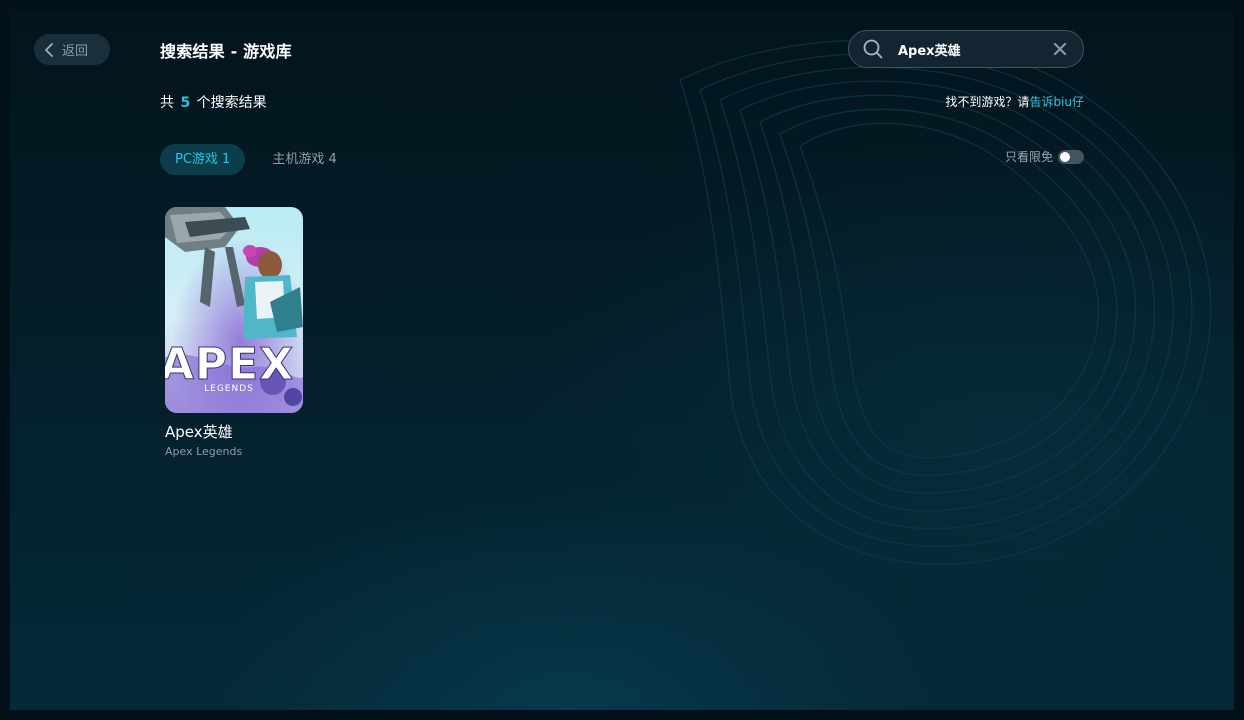 This screenshot has height=720, width=1244. What do you see at coordinates (304, 159) in the screenshot?
I see `tab-console-games: 主机游戏 4` at bounding box center [304, 159].